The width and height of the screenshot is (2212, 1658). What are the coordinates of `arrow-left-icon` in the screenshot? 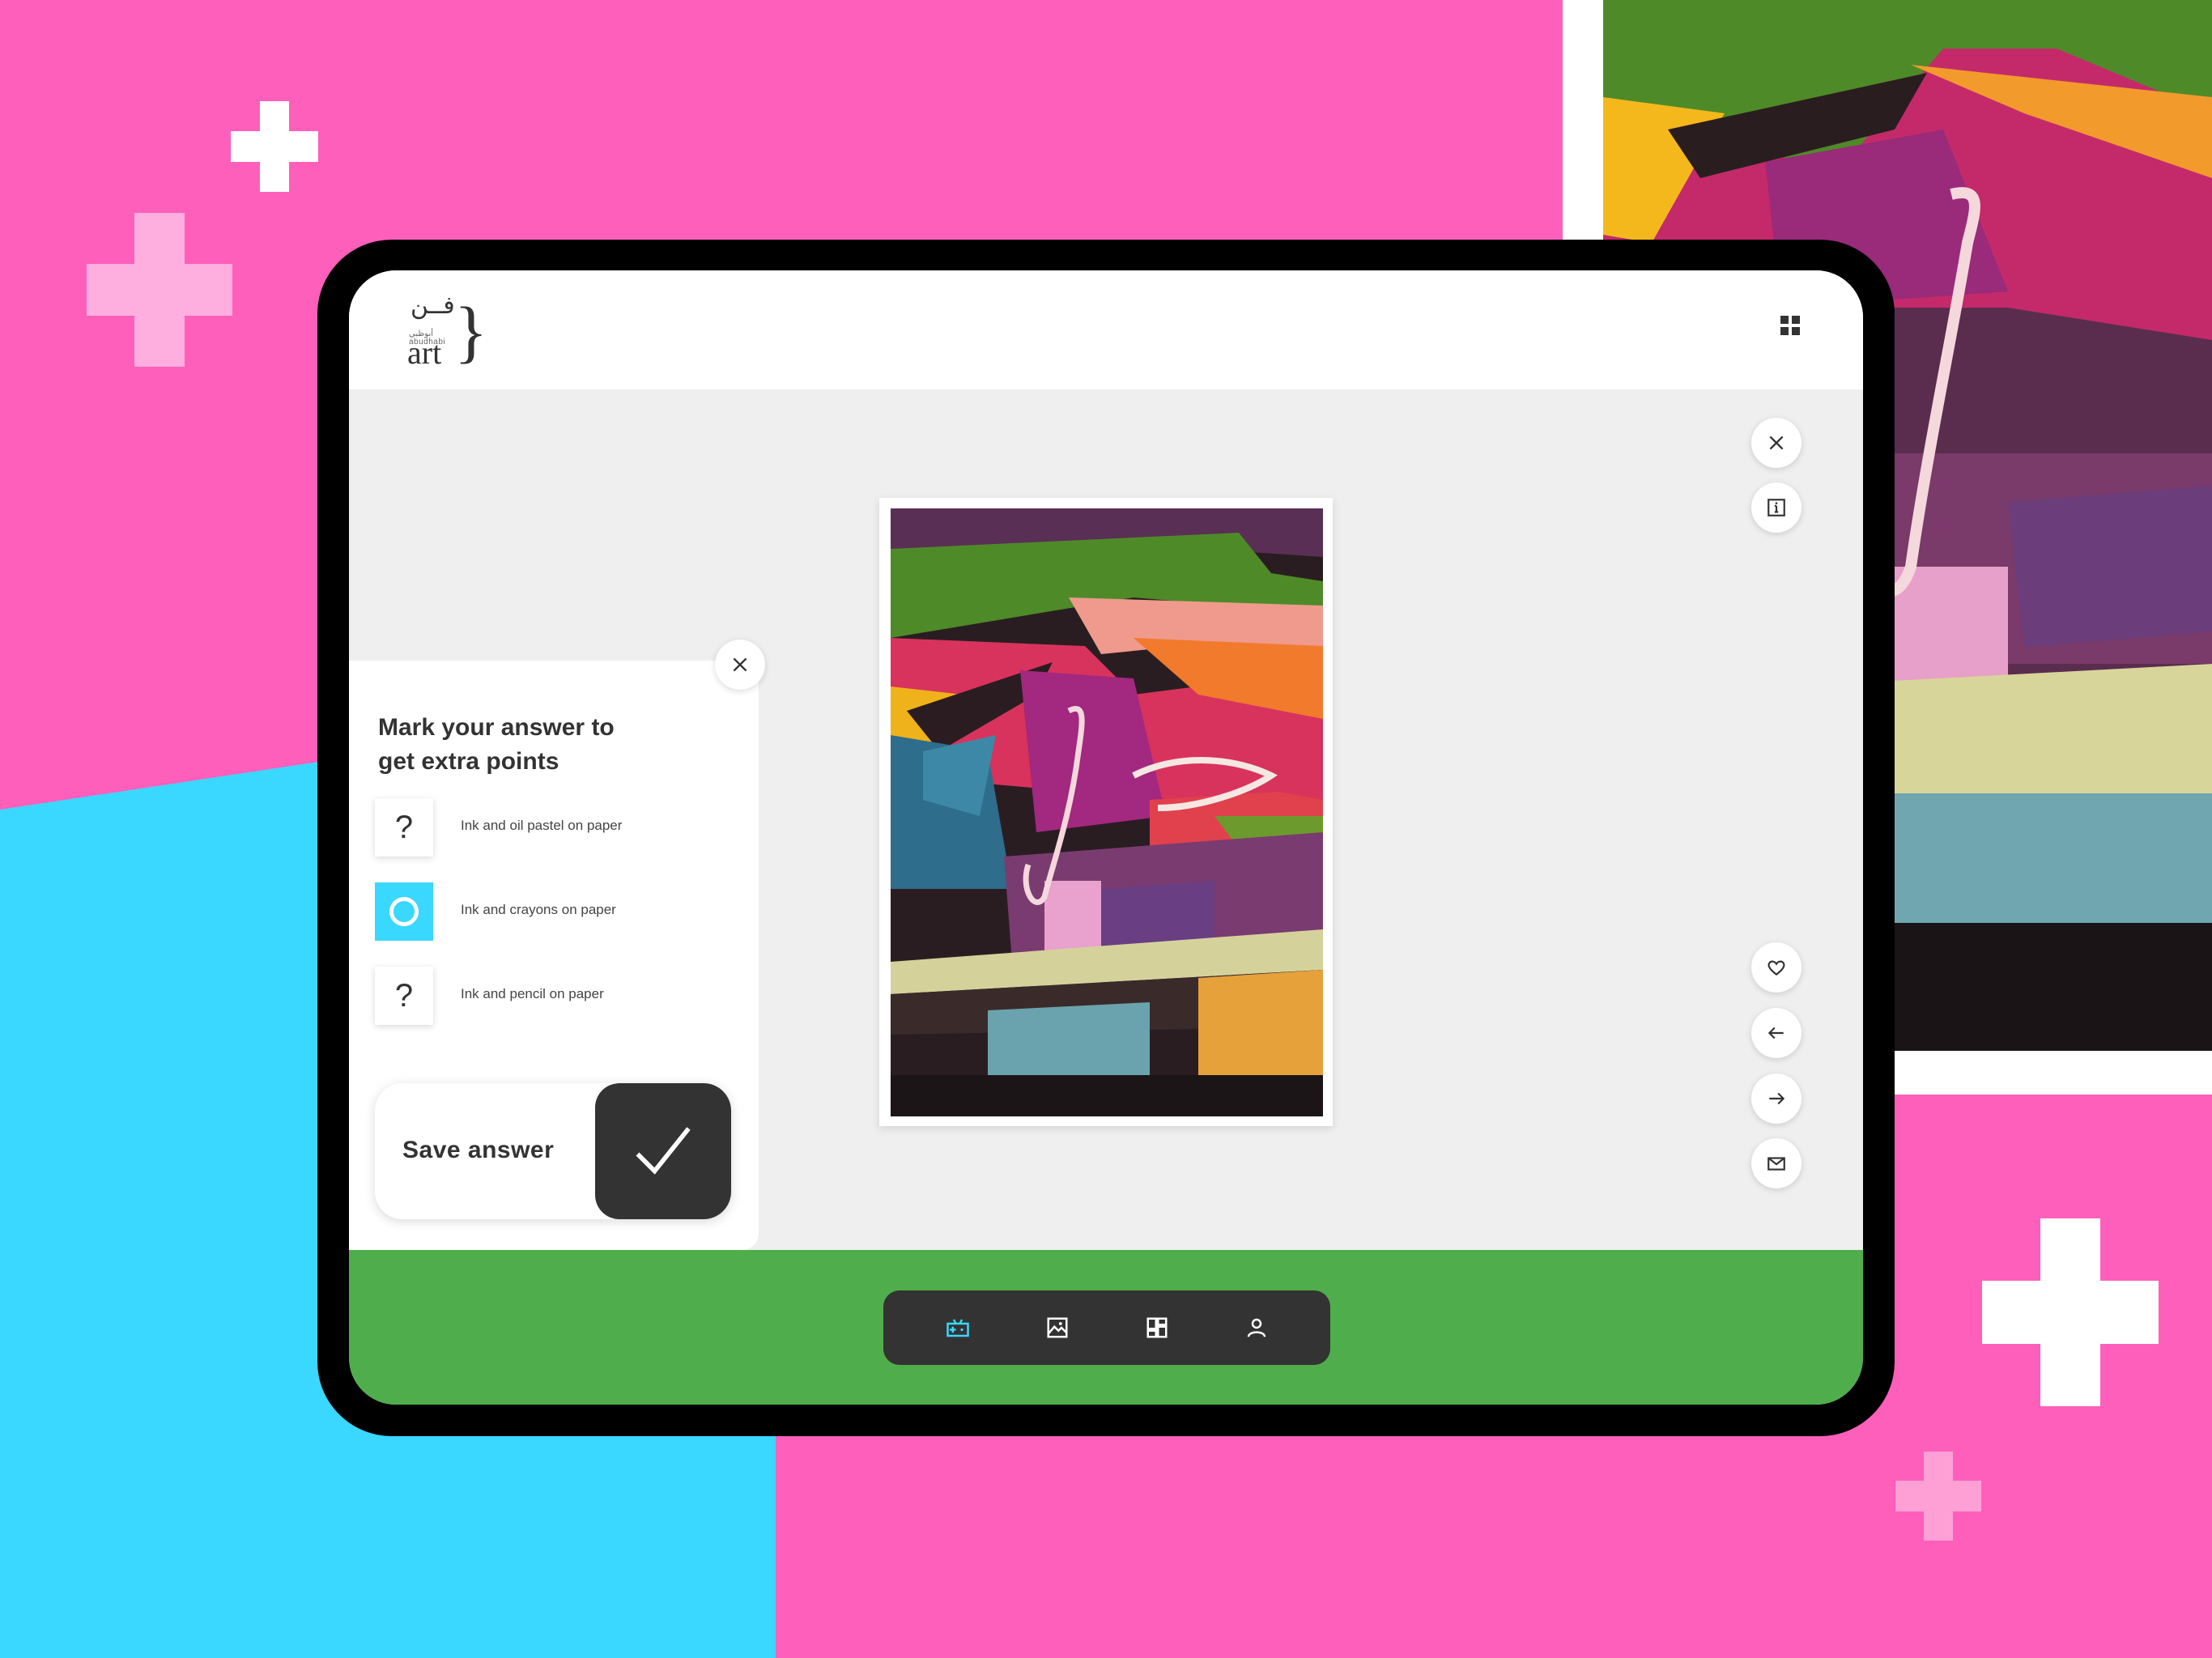 It's located at (1776, 1033).